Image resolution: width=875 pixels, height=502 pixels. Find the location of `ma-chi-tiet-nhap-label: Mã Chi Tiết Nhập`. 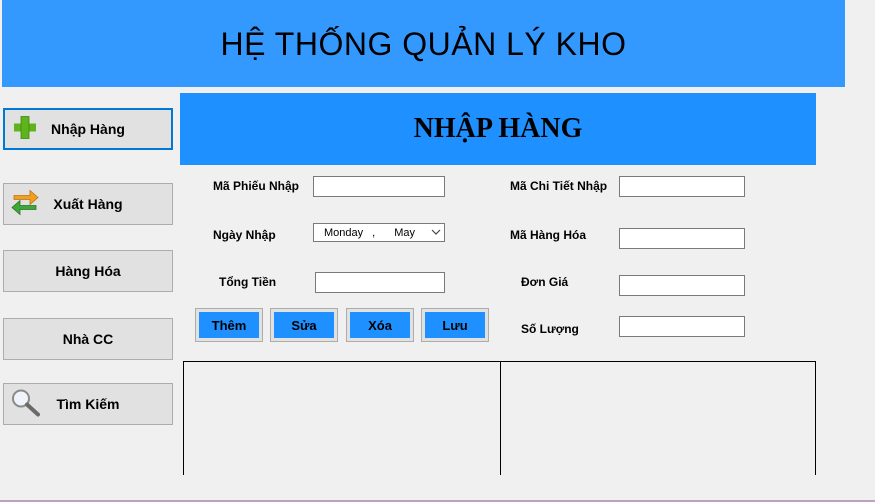

ma-chi-tiet-nhap-label: Mã Chi Tiết Nhập is located at coordinates (559, 186).